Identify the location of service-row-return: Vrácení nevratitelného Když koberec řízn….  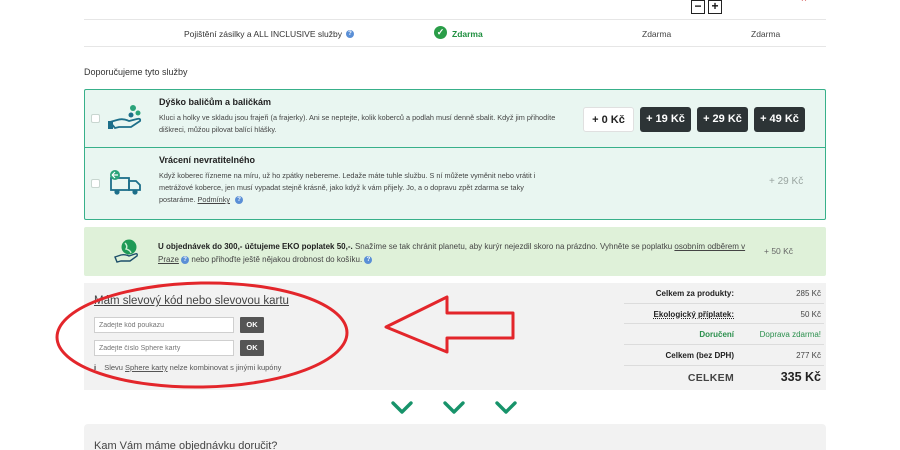
(455, 183).